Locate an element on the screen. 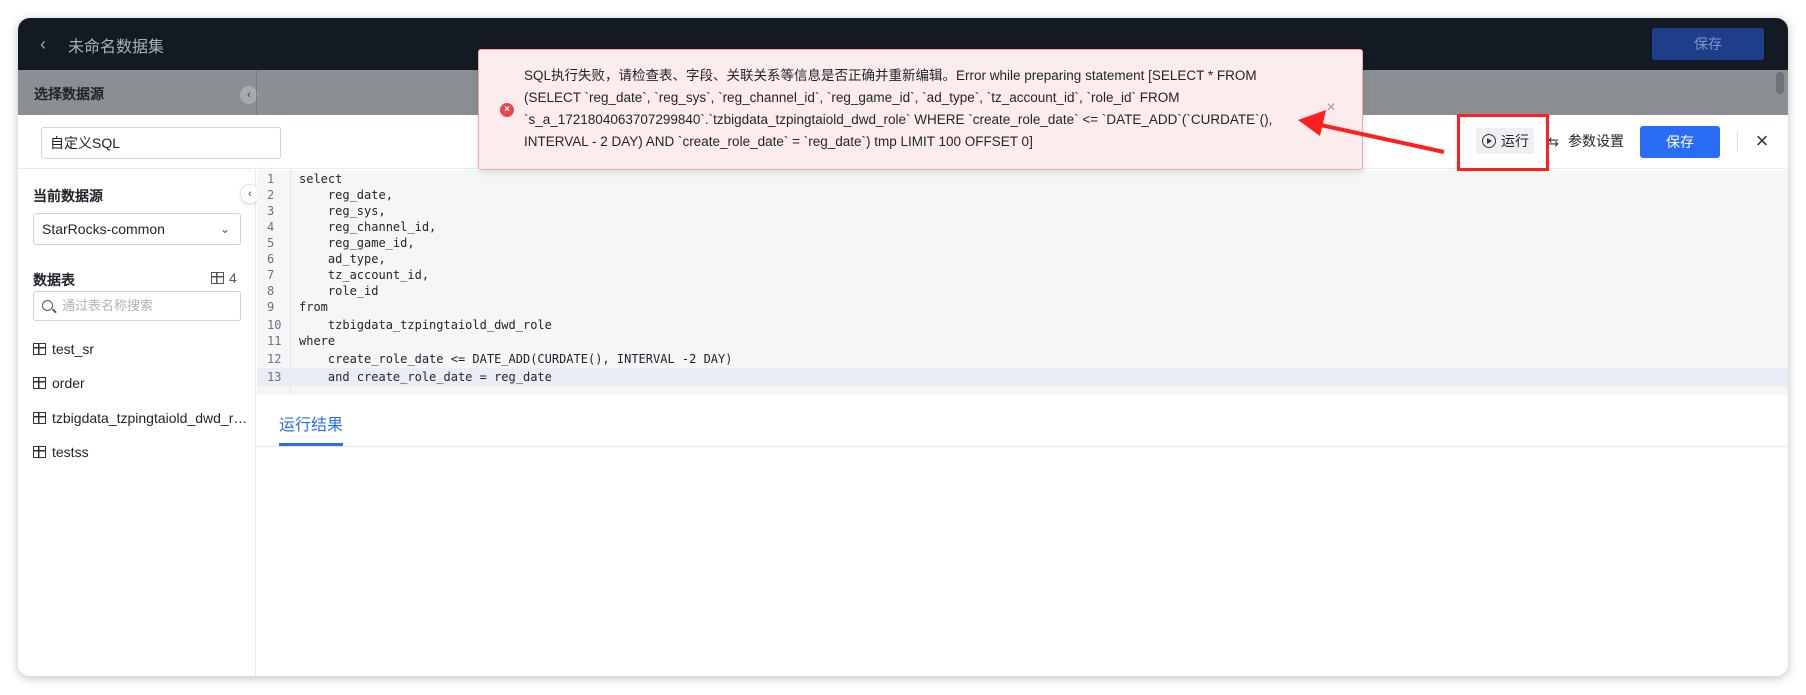 The image size is (1806, 695). dataset-title: 未命名数据集 is located at coordinates (116, 47).